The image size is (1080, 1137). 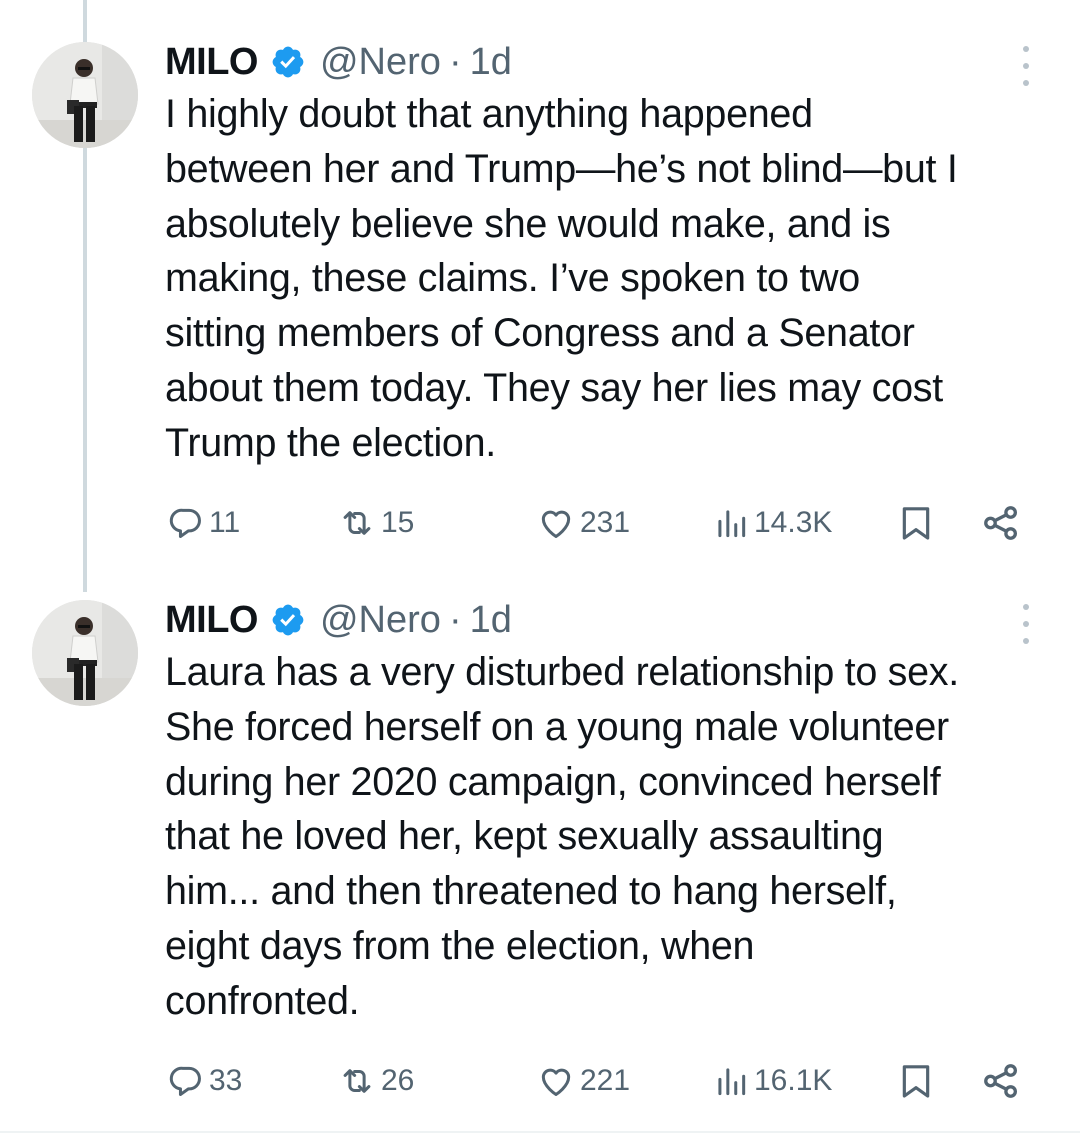 I want to click on repost-button: 15, so click(x=375, y=523).